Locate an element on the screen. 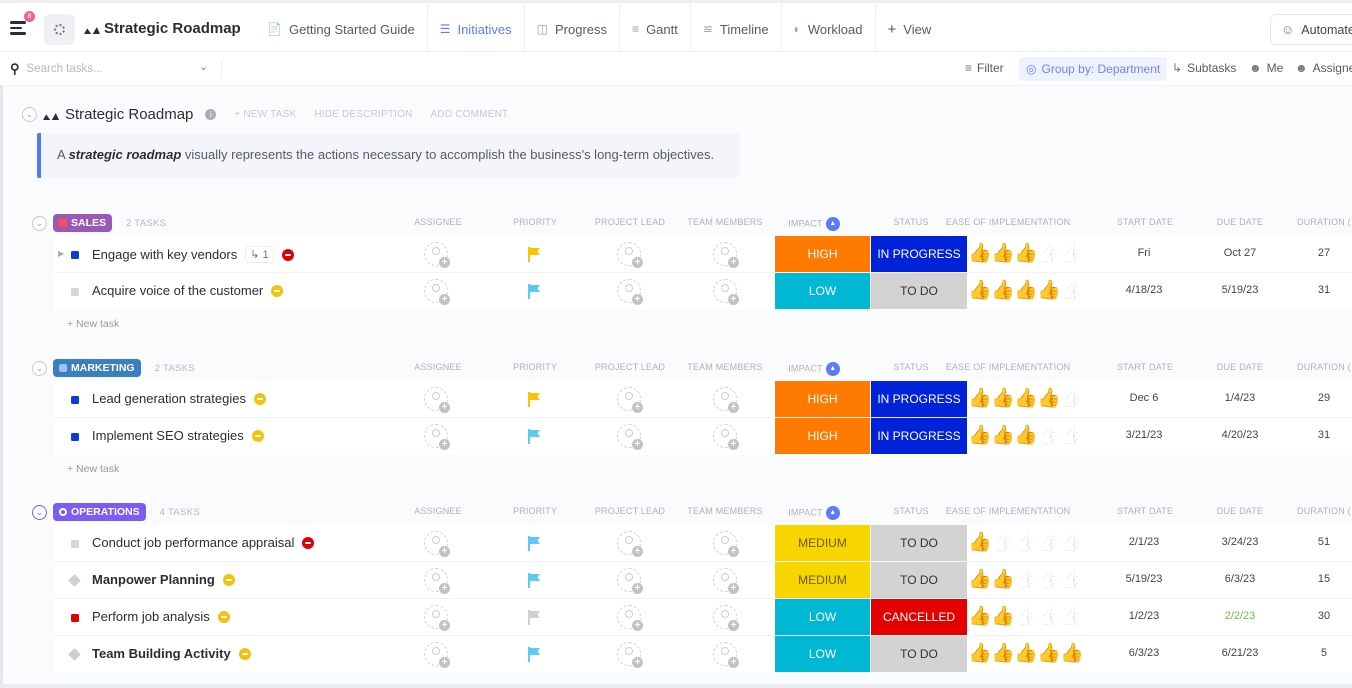 This screenshot has height=688, width=1352. duration-cell: 29 is located at coordinates (1324, 398).